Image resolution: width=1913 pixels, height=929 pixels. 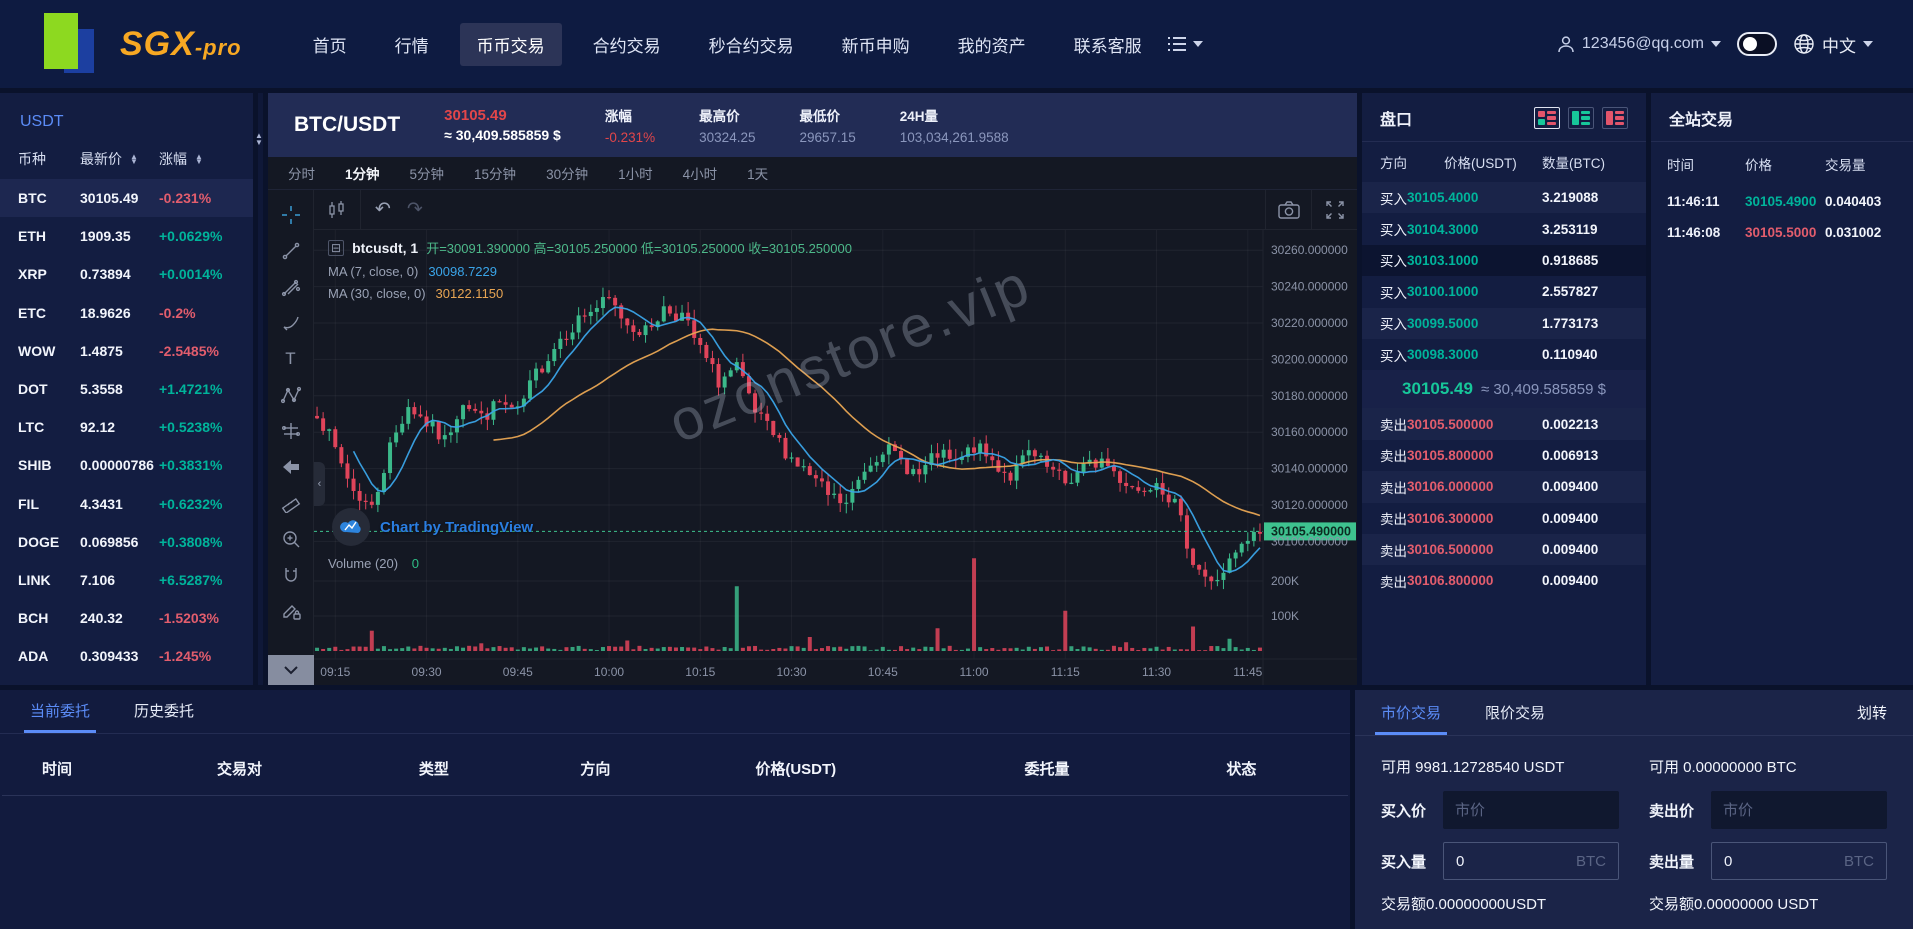 I want to click on trades-title: 全站交易, so click(x=1701, y=120).